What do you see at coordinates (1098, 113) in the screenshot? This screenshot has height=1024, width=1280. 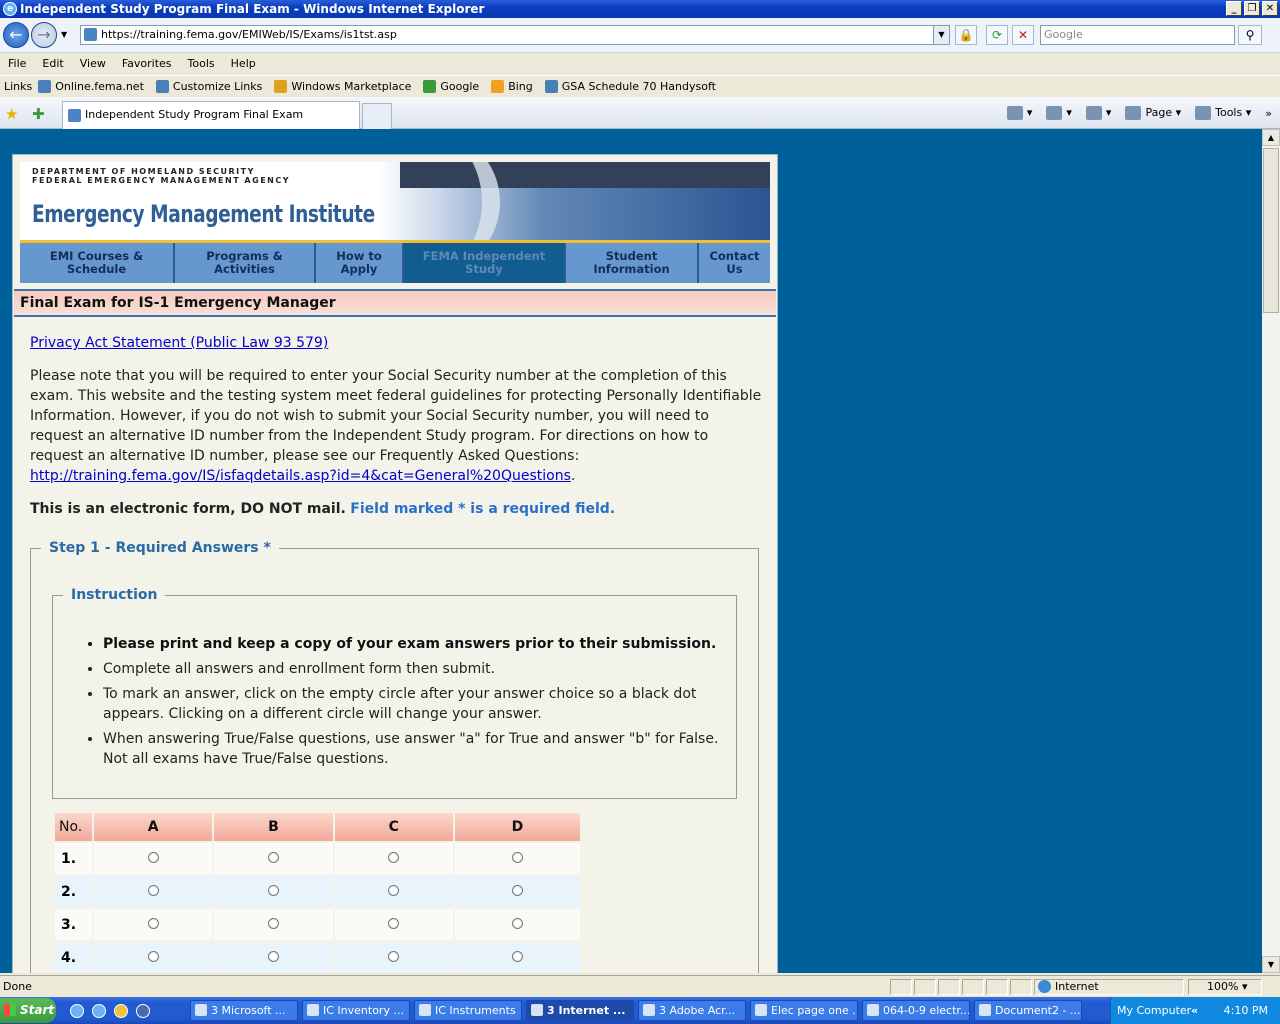 I see `print-button: ▾` at bounding box center [1098, 113].